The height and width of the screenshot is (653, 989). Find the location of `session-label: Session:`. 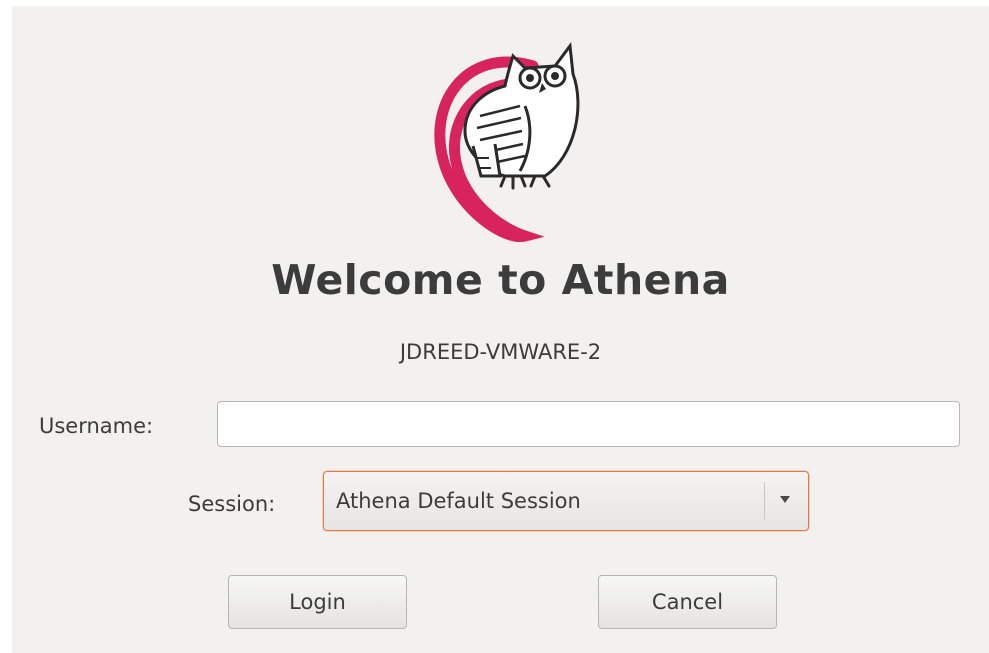

session-label: Session: is located at coordinates (232, 504).